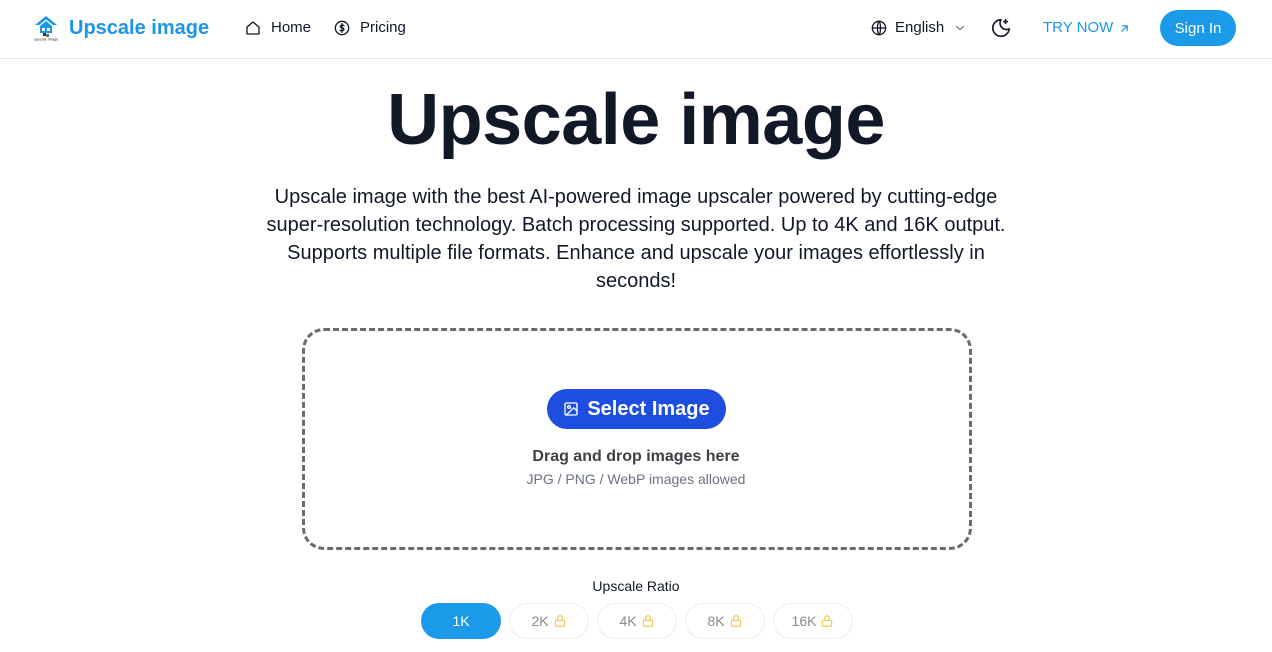  Describe the element at coordinates (253, 28) in the screenshot. I see `home-icon` at that location.